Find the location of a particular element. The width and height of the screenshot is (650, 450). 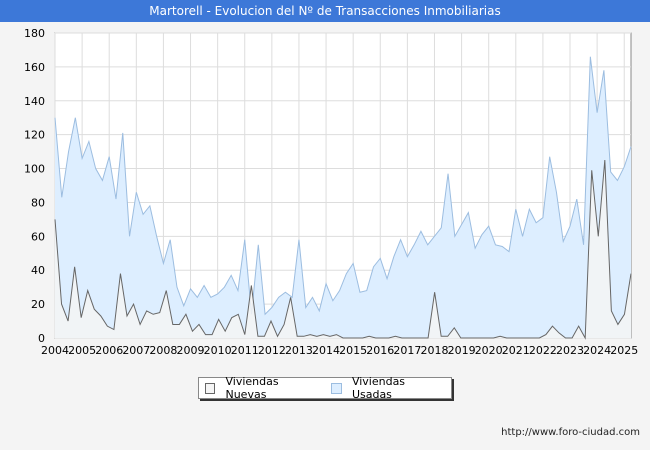

x-tick-label: 2012 is located at coordinates (272, 350).